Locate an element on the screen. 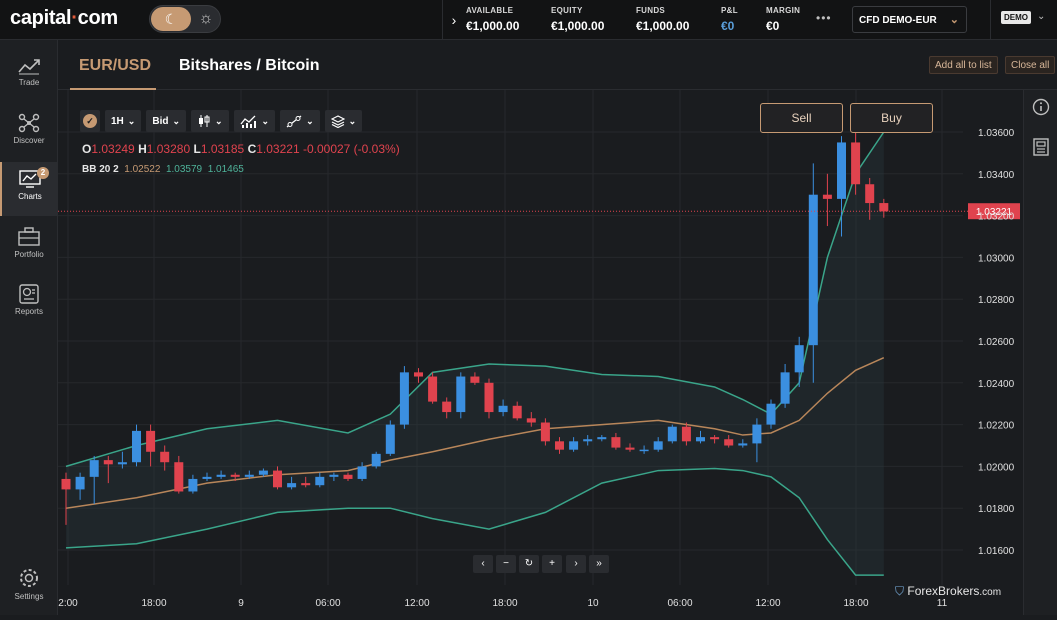 This screenshot has height=620, width=1057. tab-bitshares-bitcoin: Bitshares / Bitcoin is located at coordinates (249, 66).